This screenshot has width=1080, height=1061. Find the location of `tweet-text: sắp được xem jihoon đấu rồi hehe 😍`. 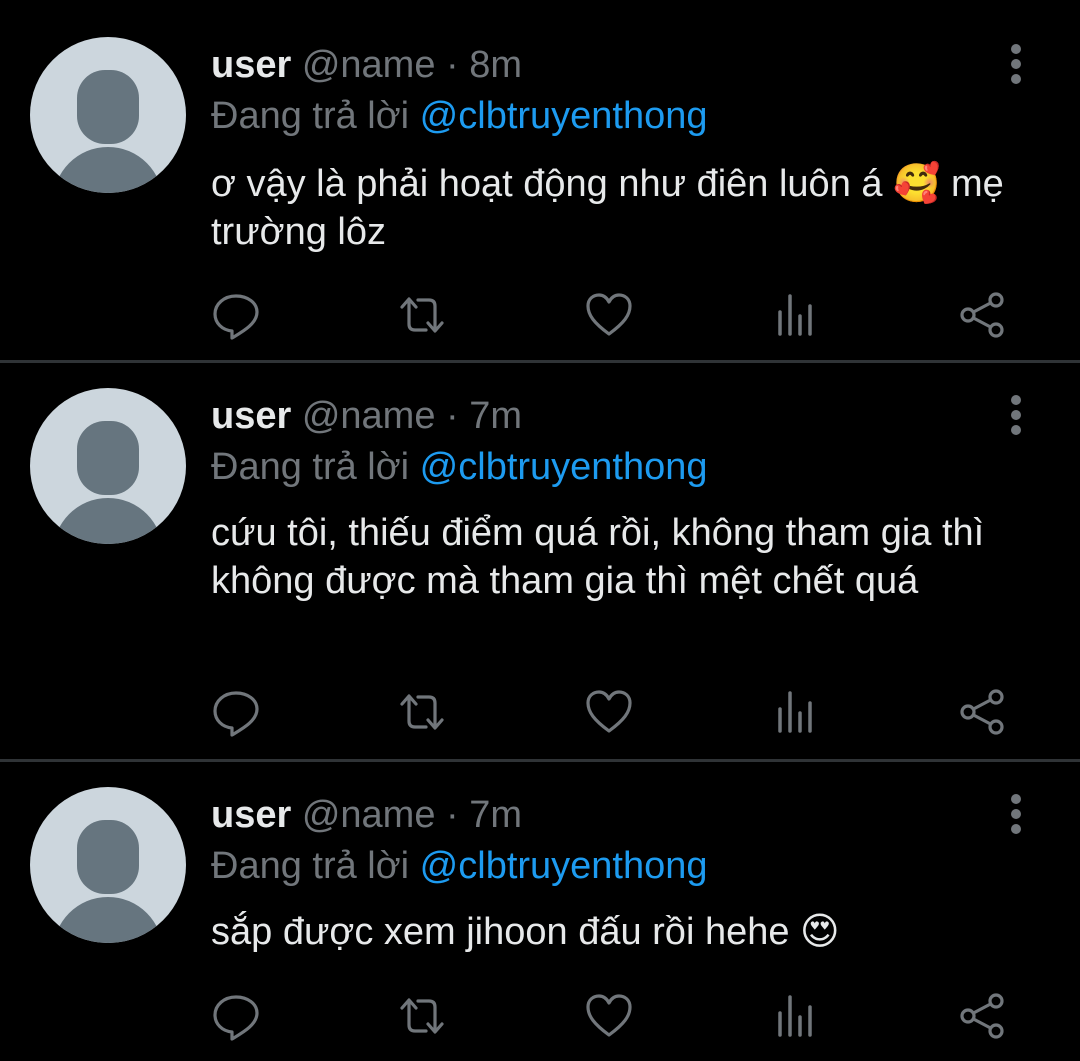

tweet-text: sắp được xem jihoon đấu rồi hehe 😍 is located at coordinates (525, 932).